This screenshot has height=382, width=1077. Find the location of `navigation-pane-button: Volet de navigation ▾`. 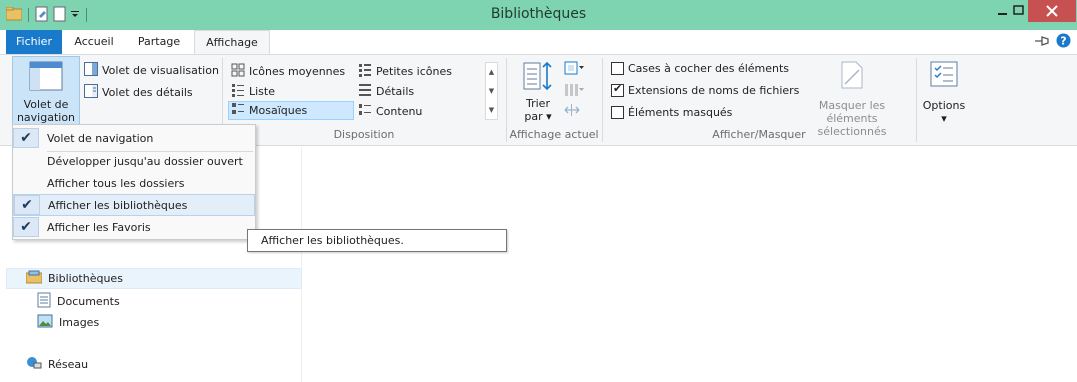

navigation-pane-button: Volet de navigation ▾ is located at coordinates (46, 96).